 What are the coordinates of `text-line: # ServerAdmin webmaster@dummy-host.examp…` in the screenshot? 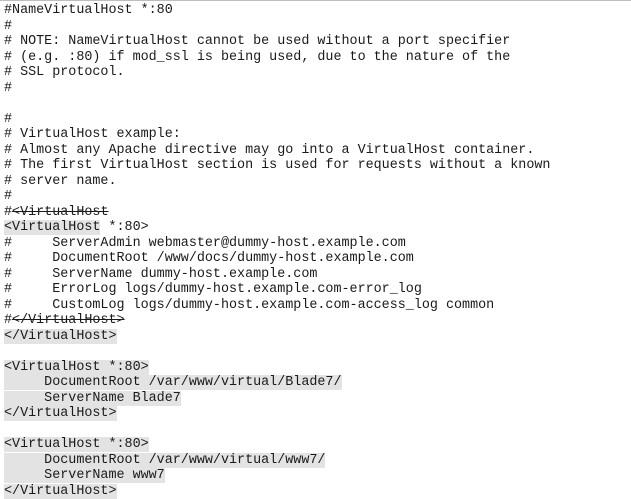 It's located at (316, 244).